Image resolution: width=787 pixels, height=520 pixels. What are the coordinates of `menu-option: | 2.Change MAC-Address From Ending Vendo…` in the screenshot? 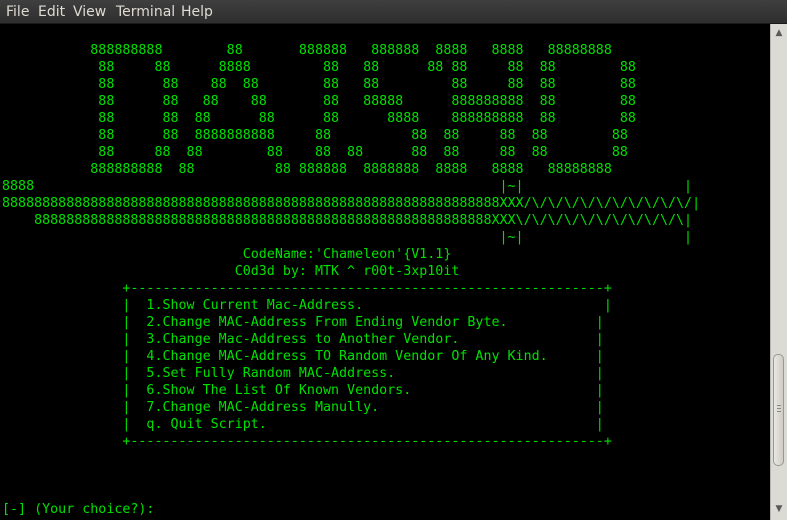 It's located at (303, 322).